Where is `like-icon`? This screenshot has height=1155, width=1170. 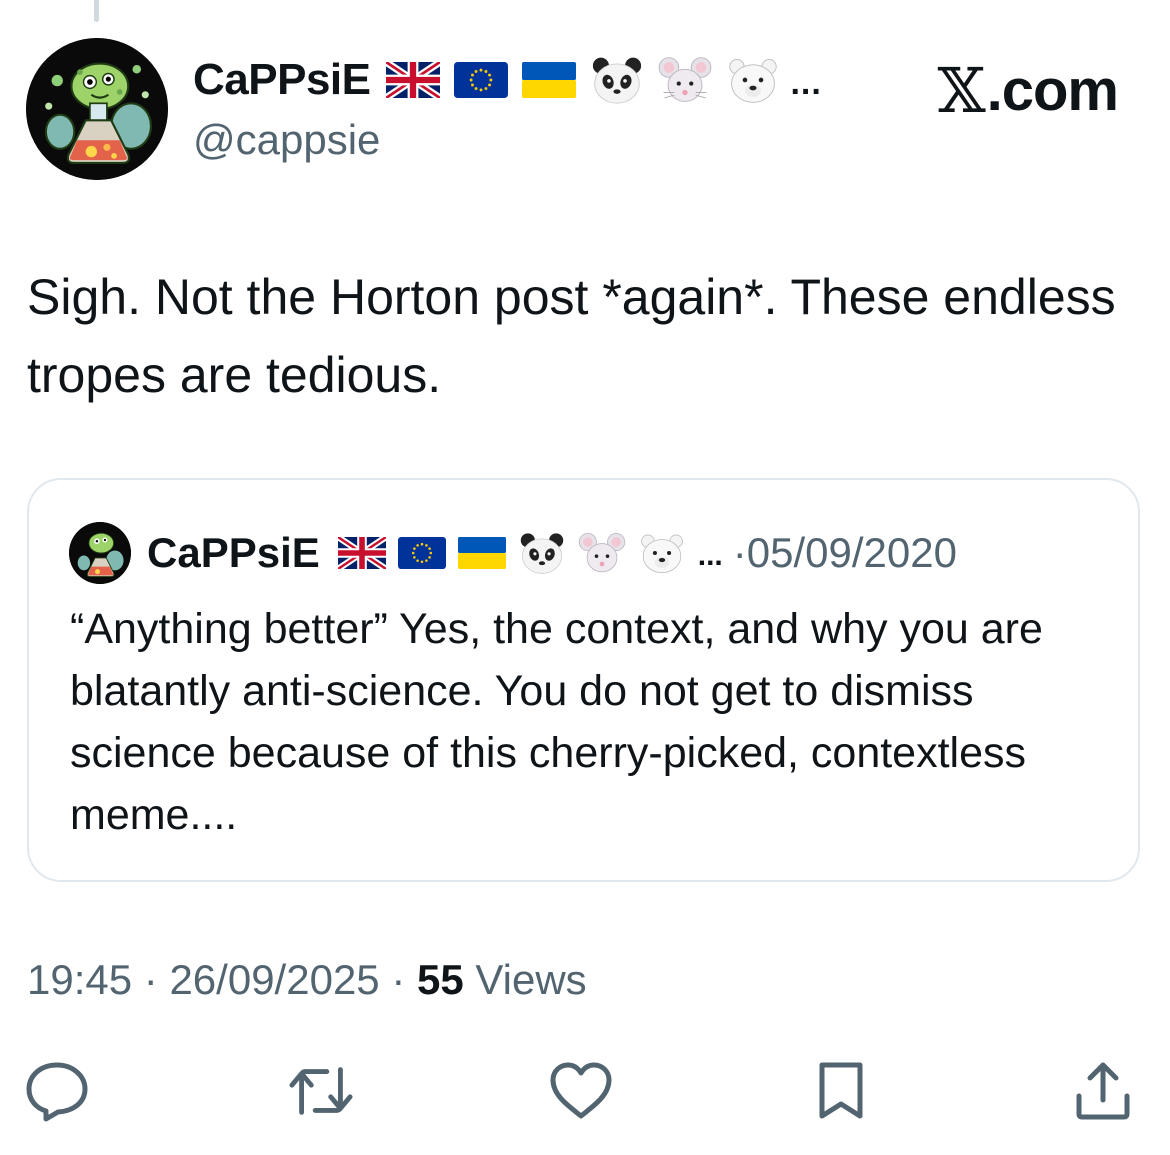 like-icon is located at coordinates (581, 1090).